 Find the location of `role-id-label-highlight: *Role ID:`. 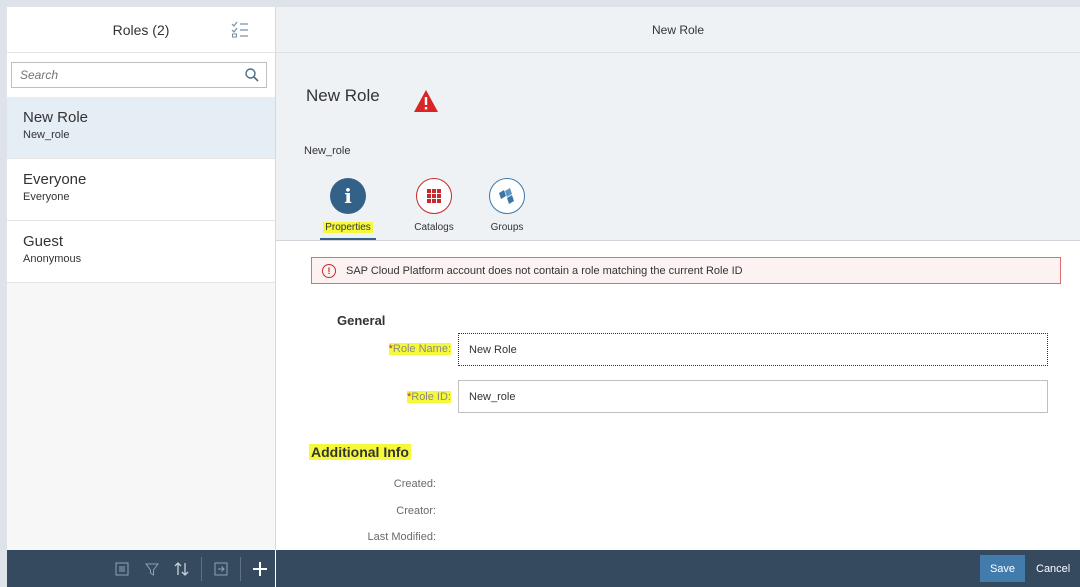

role-id-label-highlight: *Role ID: is located at coordinates (428, 397).